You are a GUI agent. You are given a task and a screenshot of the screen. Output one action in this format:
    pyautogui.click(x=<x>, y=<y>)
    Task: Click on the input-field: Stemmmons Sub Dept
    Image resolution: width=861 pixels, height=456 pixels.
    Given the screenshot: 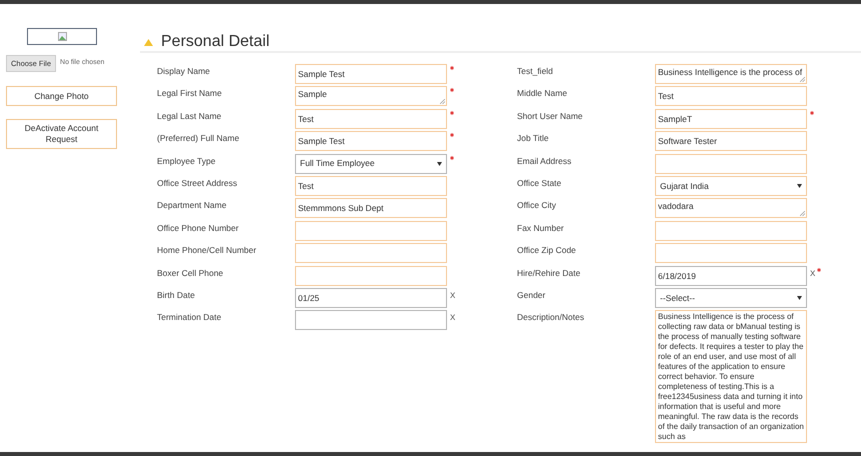 What is the action you would take?
    pyautogui.click(x=371, y=208)
    